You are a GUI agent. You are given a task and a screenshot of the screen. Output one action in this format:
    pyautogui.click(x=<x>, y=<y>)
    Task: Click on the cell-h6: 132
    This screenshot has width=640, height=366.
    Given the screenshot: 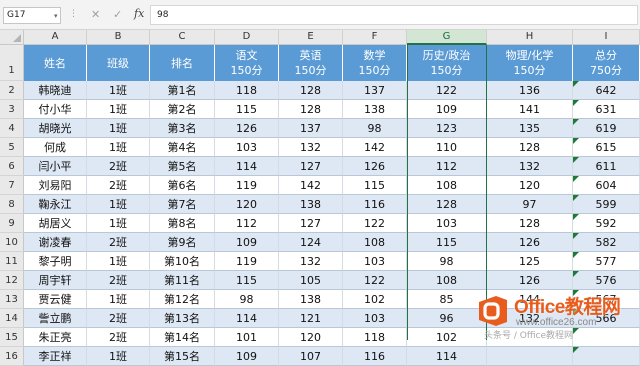 What is the action you would take?
    pyautogui.click(x=530, y=166)
    